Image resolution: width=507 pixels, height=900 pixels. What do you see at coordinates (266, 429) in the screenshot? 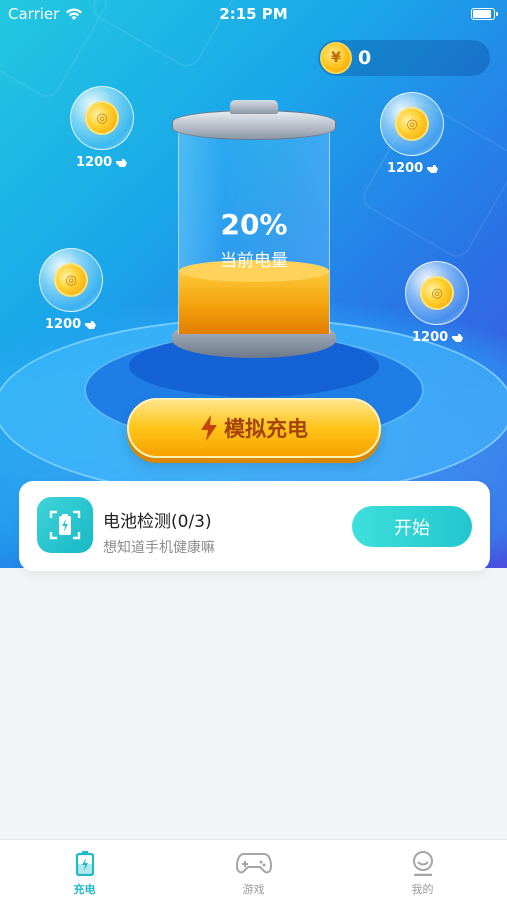
I see `simulate-charge-label: 模拟充电` at bounding box center [266, 429].